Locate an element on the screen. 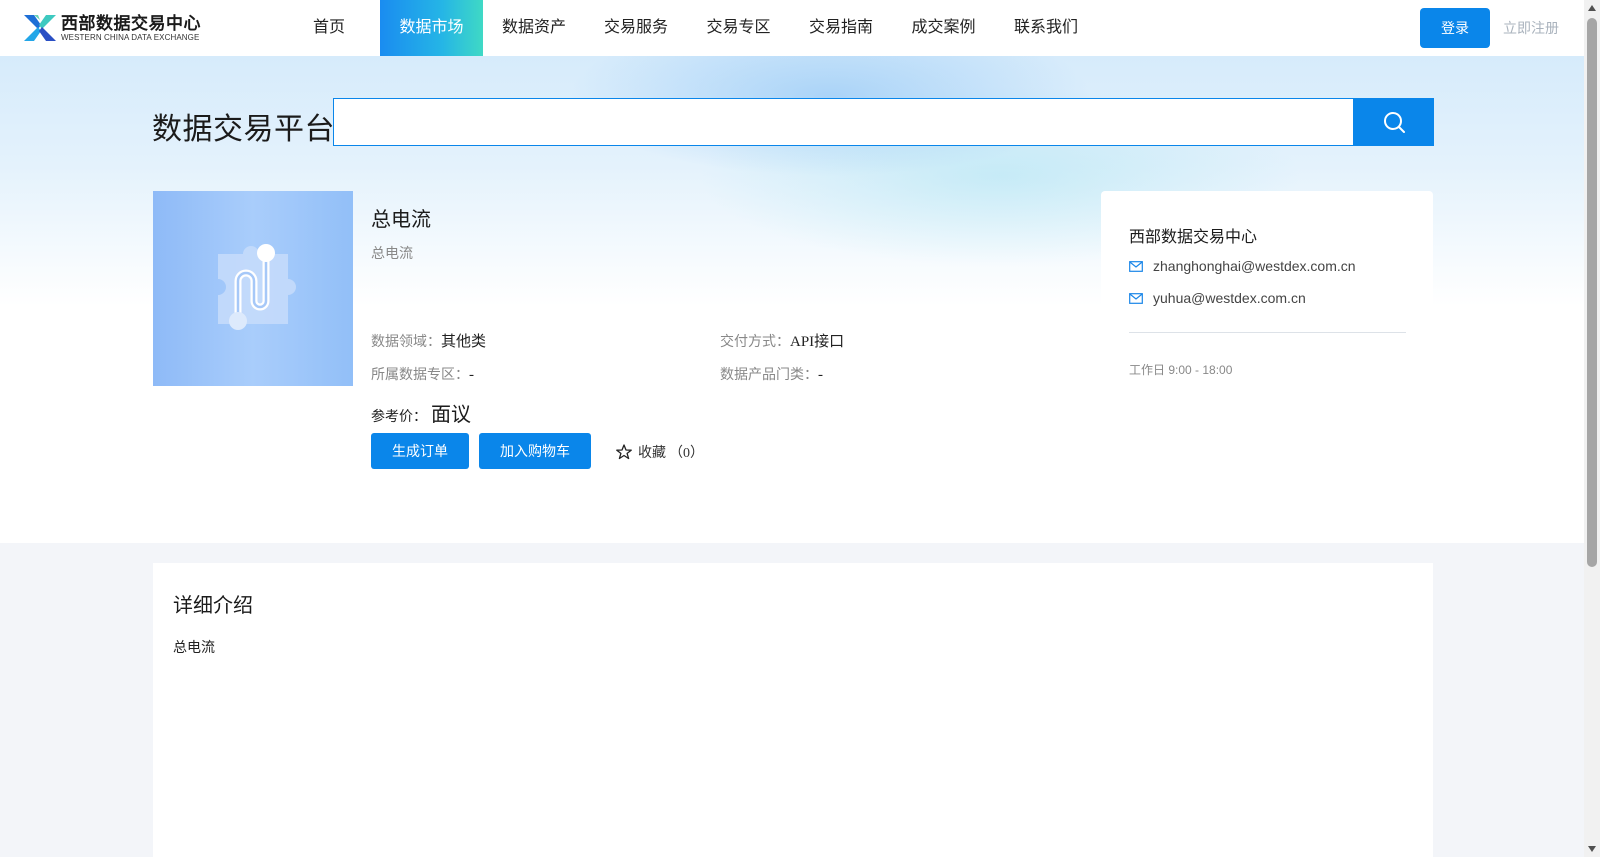 The height and width of the screenshot is (857, 1600). meta-delivery: 交付方式：API接口 is located at coordinates (782, 340).